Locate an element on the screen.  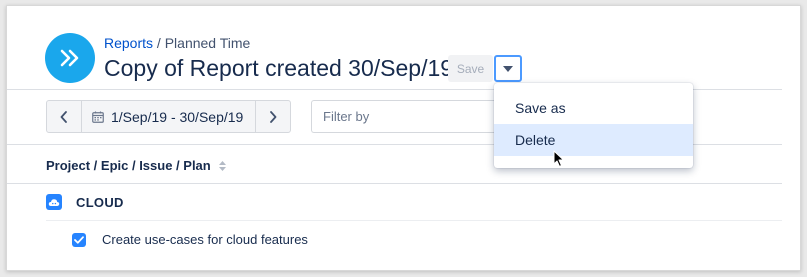
mouse-pointer-icon is located at coordinates (558, 158).